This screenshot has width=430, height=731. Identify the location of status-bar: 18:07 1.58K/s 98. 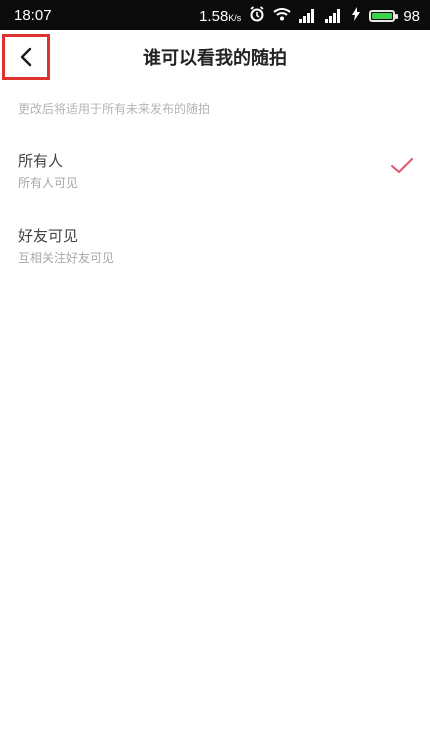
(215, 15).